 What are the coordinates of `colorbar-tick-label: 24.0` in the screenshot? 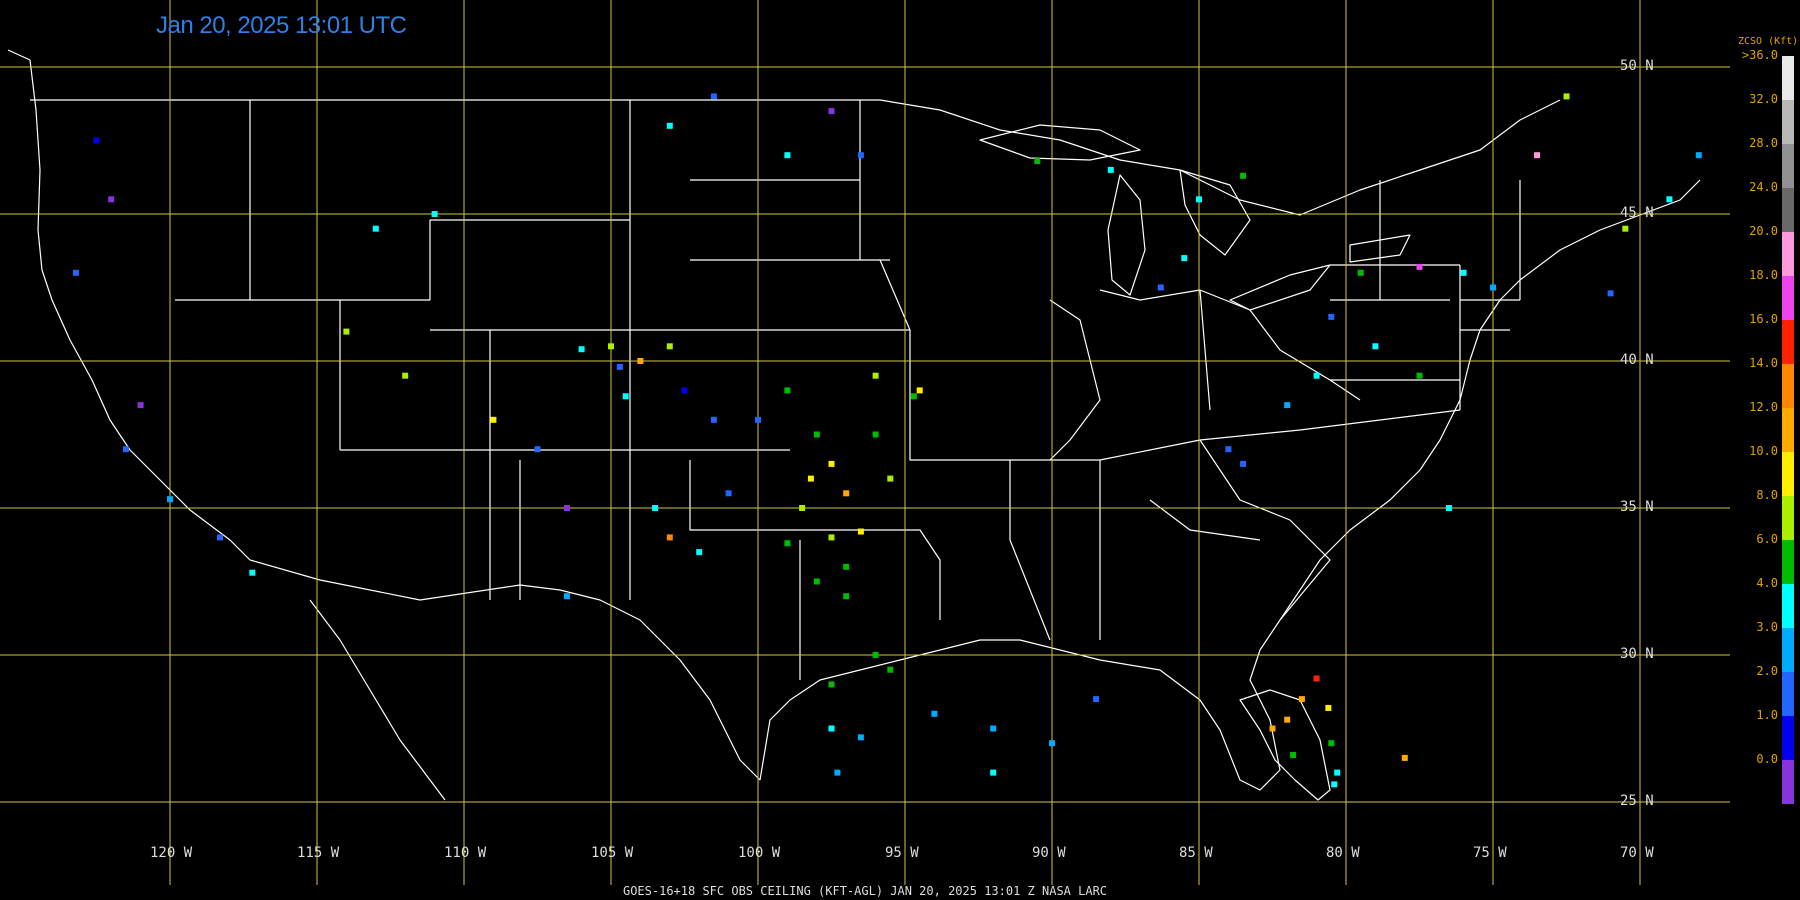 It's located at (1763, 187).